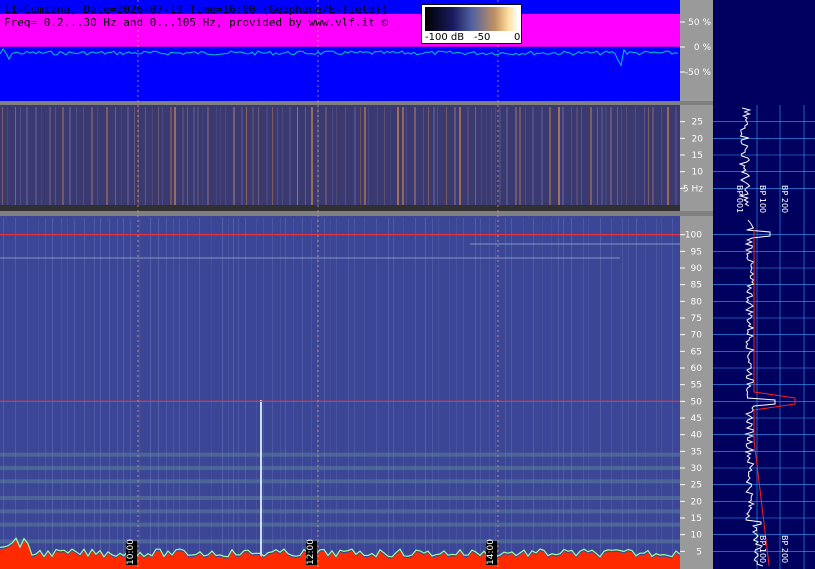  What do you see at coordinates (311, 552) in the screenshot?
I see `time-label: 12:00` at bounding box center [311, 552].